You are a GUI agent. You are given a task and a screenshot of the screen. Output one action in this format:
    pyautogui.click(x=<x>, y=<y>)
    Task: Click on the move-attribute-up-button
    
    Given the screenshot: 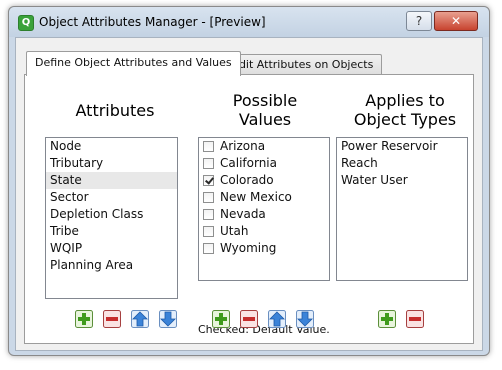 What is the action you would take?
    pyautogui.click(x=140, y=319)
    